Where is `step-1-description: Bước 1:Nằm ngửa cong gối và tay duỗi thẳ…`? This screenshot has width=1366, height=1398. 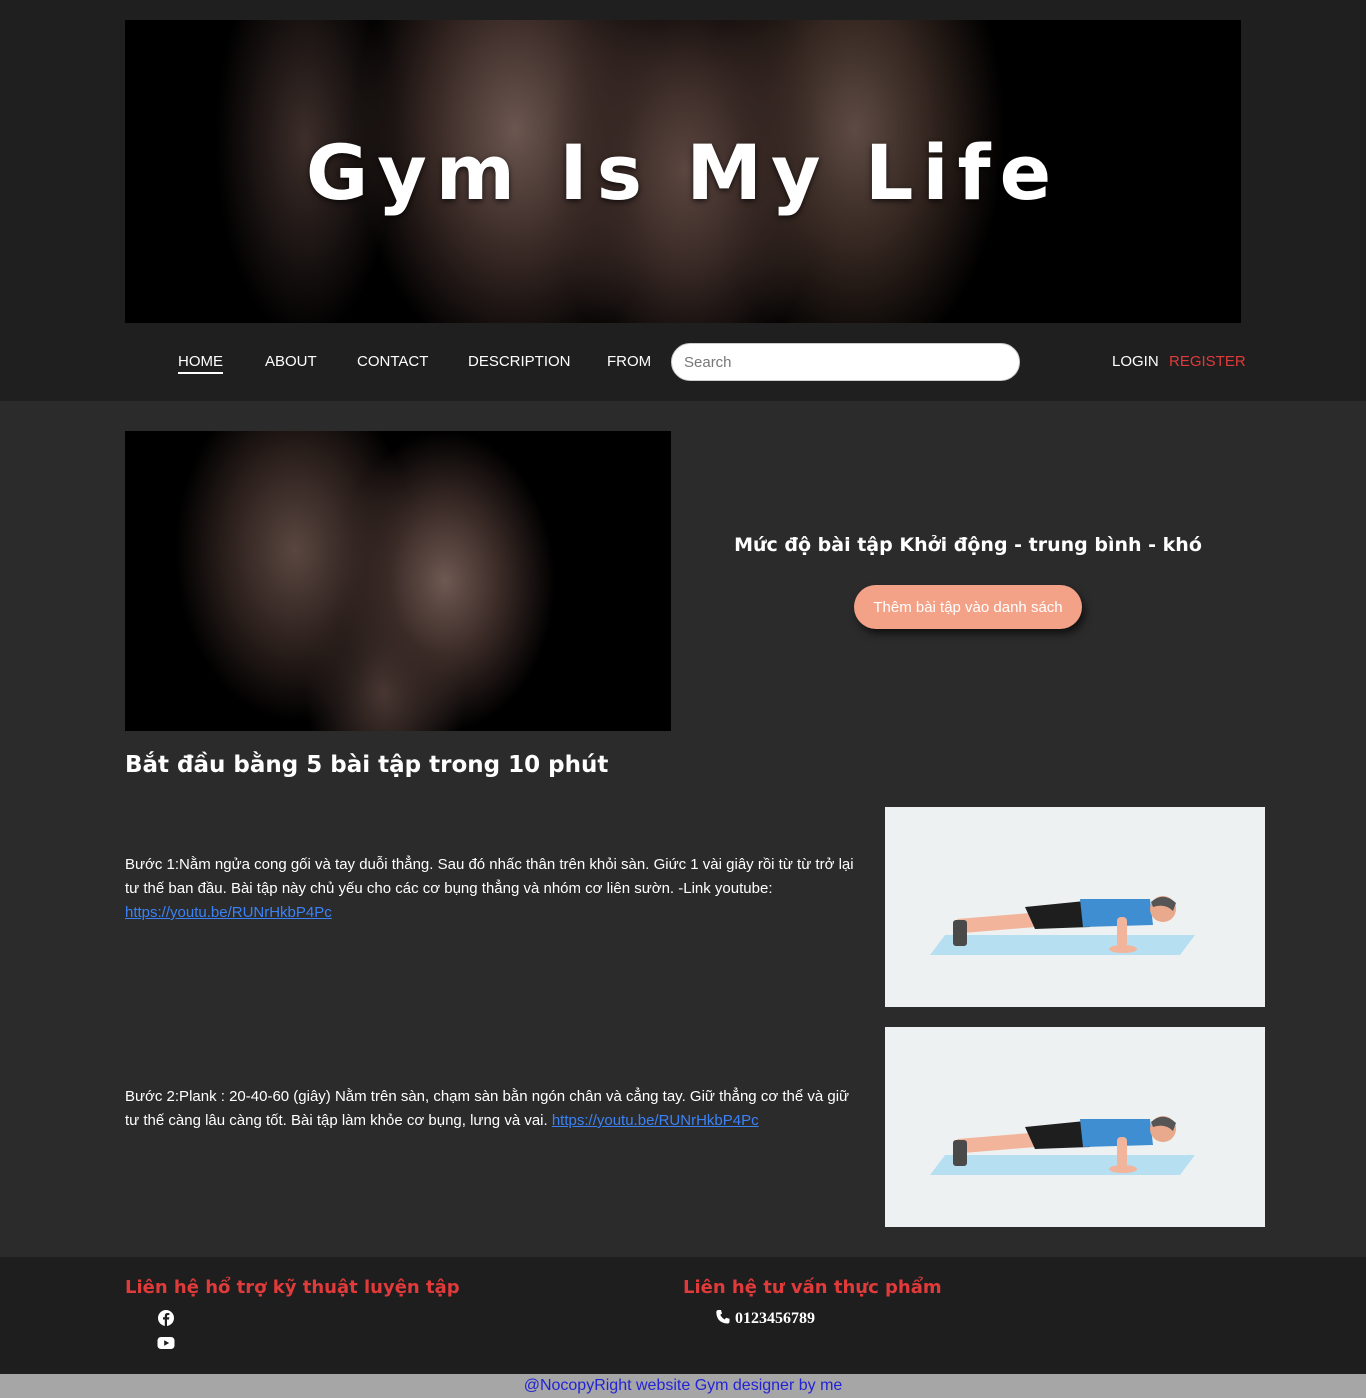
step-1-description: Bước 1:Nằm ngửa cong gối và tay duỗi thẳ… is located at coordinates (489, 876).